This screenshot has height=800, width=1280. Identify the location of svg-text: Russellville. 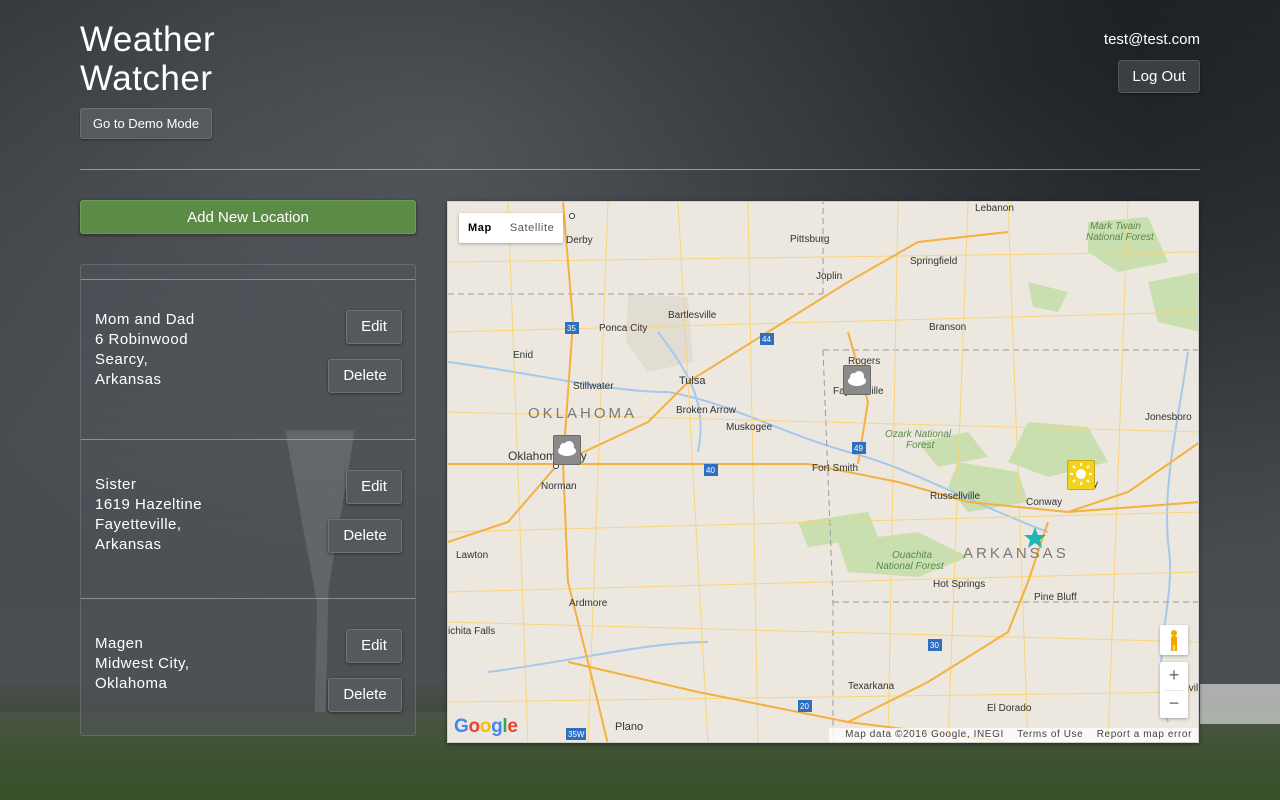
(955, 496).